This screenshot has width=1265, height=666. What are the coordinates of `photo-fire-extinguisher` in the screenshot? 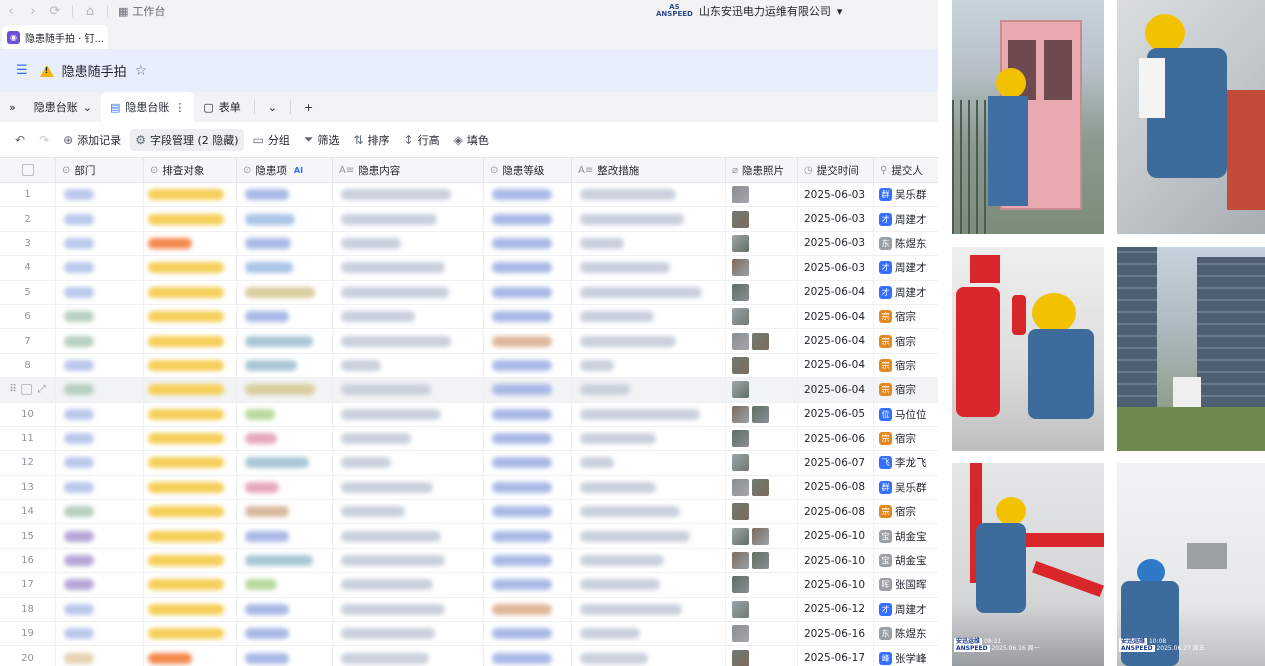 It's located at (1028, 349).